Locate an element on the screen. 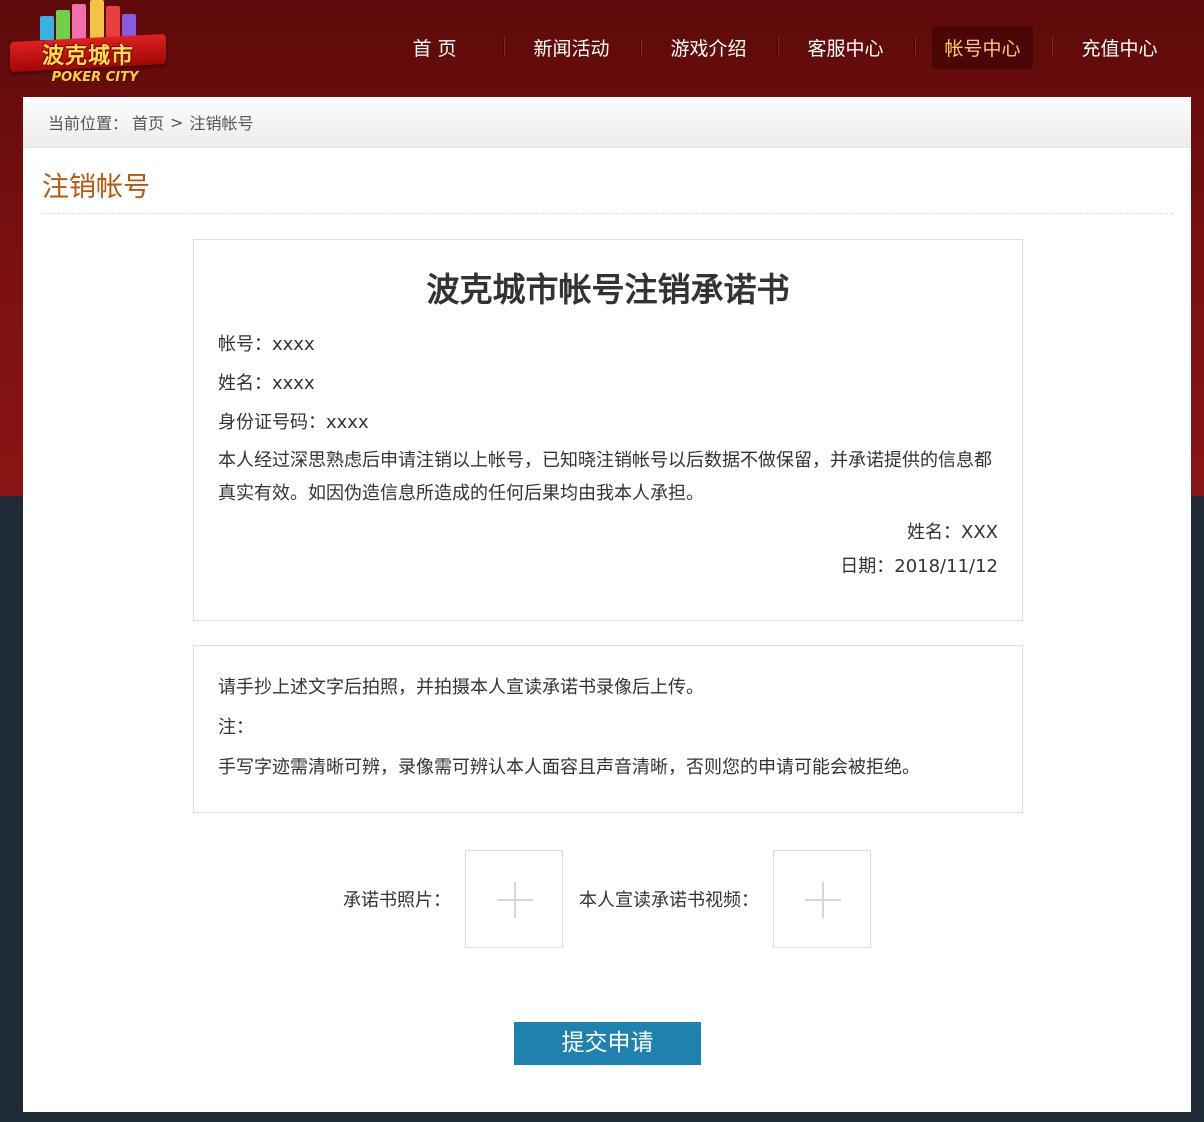 The width and height of the screenshot is (1204, 1122). main-nav: 首 页 新闻活动 游戏介绍 客服中心 帐号中心 充值中心 is located at coordinates (777, 47).